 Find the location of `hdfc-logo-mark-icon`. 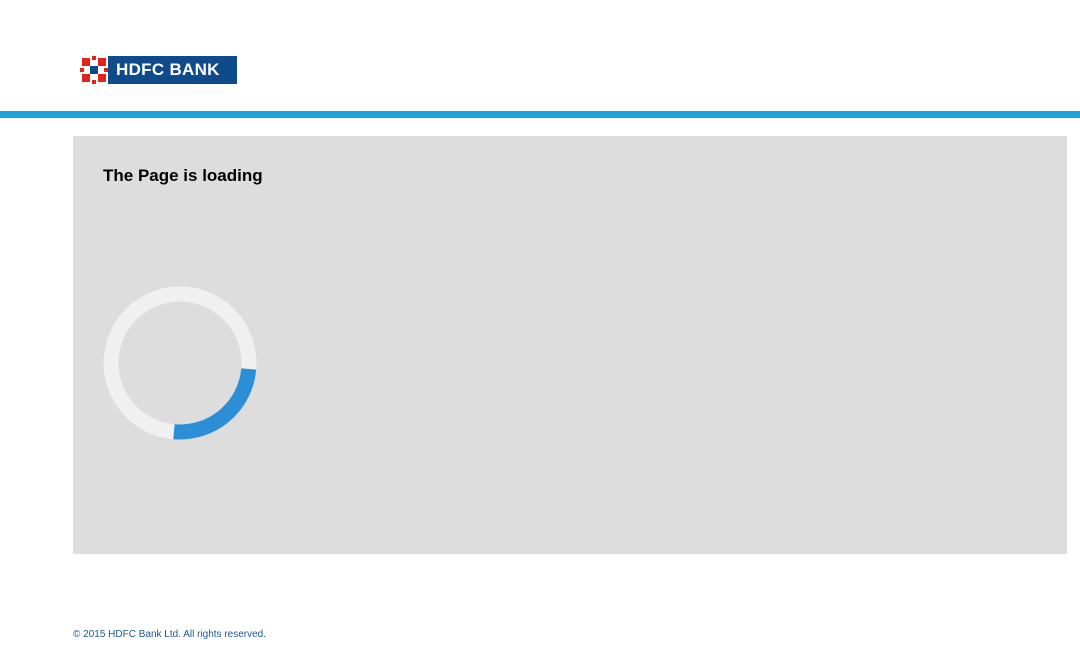

hdfc-logo-mark-icon is located at coordinates (94, 70).